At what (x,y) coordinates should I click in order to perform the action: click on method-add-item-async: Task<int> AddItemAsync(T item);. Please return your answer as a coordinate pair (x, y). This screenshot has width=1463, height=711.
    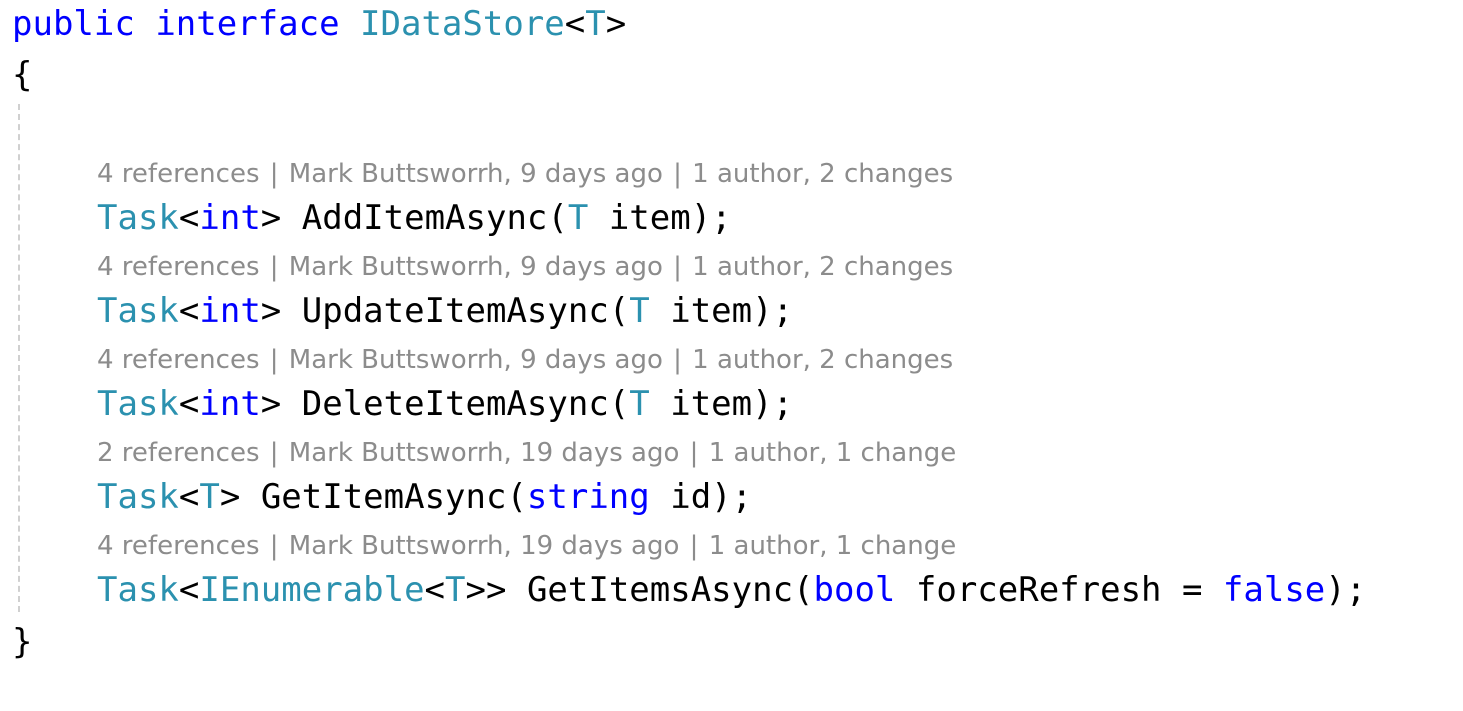
    Looking at the image, I should click on (414, 218).